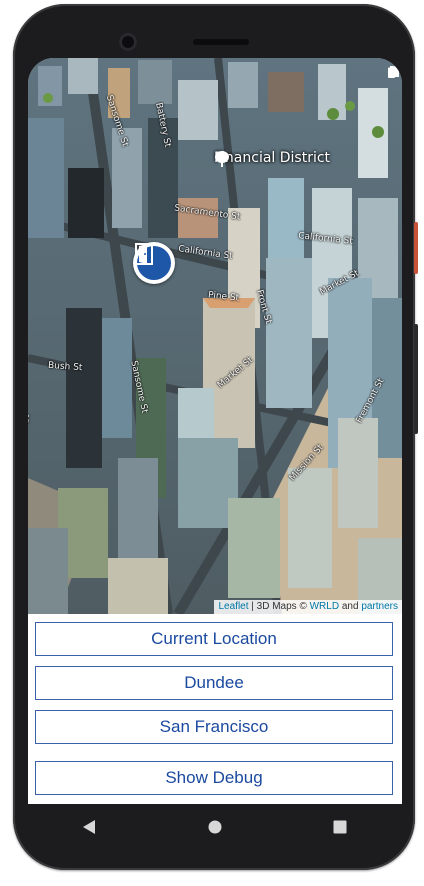 This screenshot has width=424, height=886. I want to click on back-icon, so click(89, 827).